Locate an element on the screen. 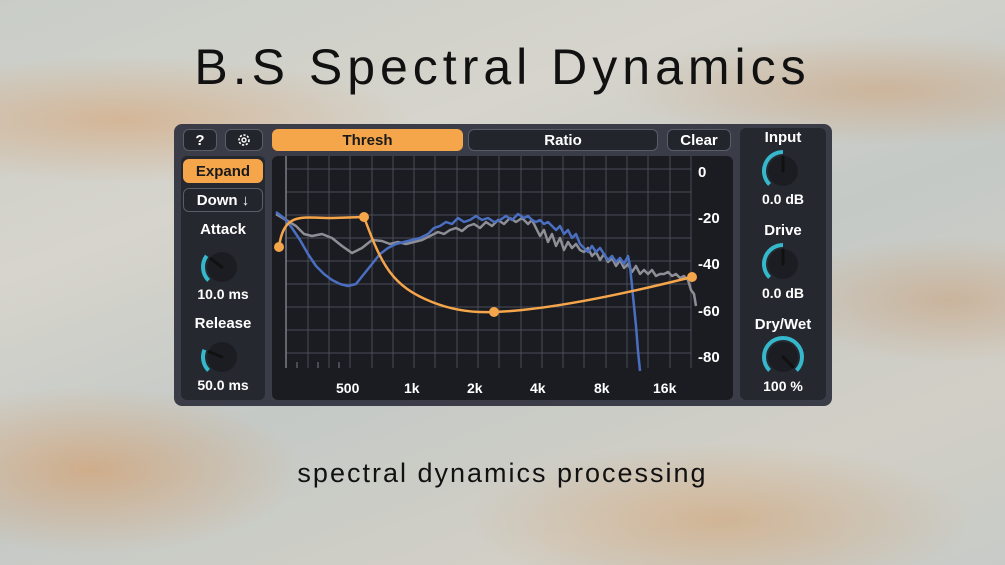 The image size is (1005, 565). x-tick-label: 8k is located at coordinates (602, 388).